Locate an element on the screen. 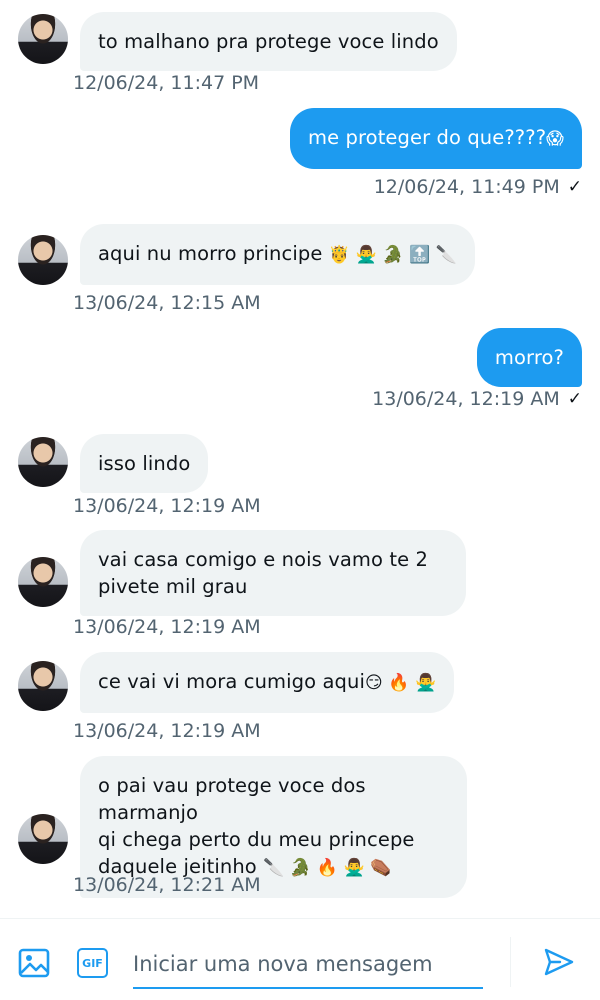 The image size is (600, 1000). message-timestamp: 13/06/24, 12:15 AM is located at coordinates (167, 303).